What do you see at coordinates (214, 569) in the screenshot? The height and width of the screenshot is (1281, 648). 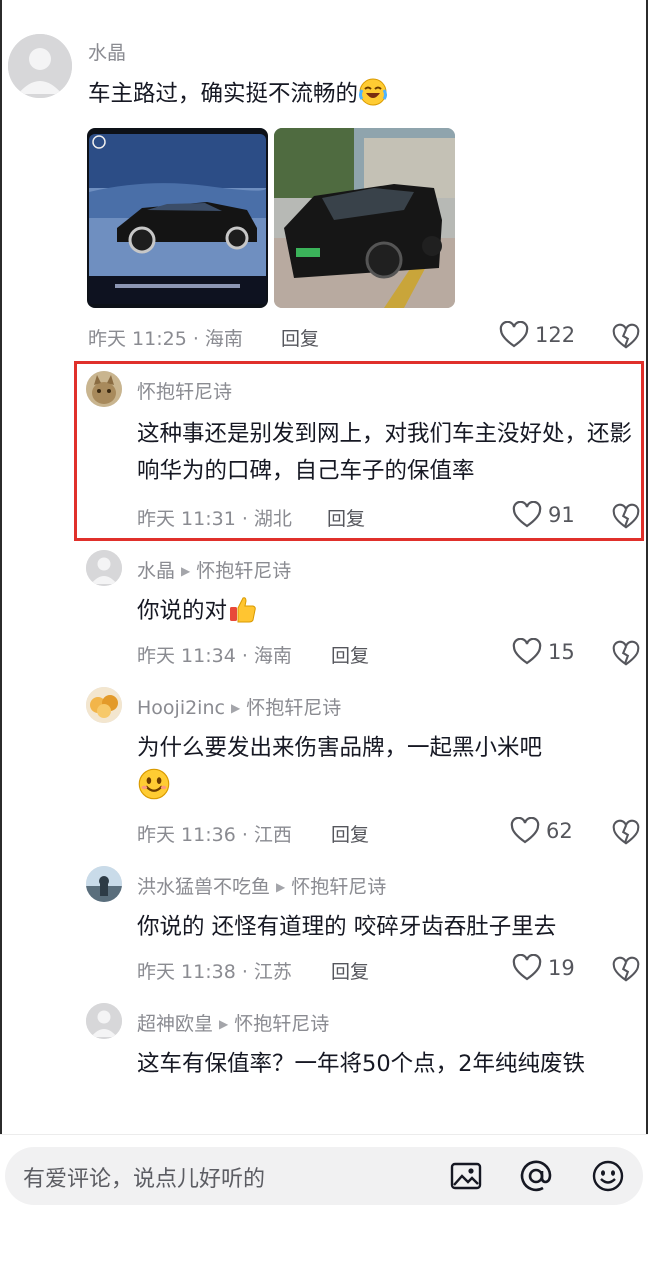 I see `comment-username: 水晶 ▶ 怀抱轩尼诗` at bounding box center [214, 569].